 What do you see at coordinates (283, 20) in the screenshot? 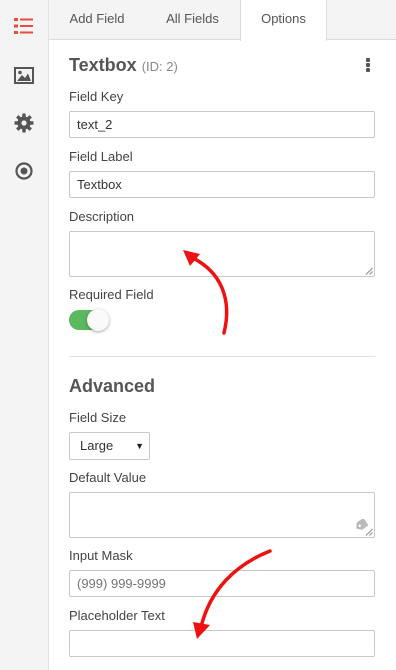
I see `tab-options: Options` at bounding box center [283, 20].